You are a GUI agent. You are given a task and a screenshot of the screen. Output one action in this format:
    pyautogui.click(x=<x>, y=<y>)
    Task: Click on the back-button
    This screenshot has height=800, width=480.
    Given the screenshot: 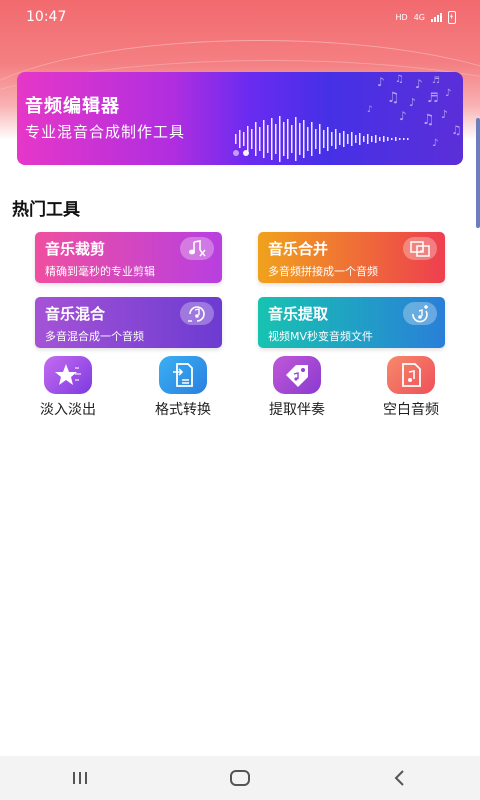 What is the action you would take?
    pyautogui.click(x=400, y=778)
    